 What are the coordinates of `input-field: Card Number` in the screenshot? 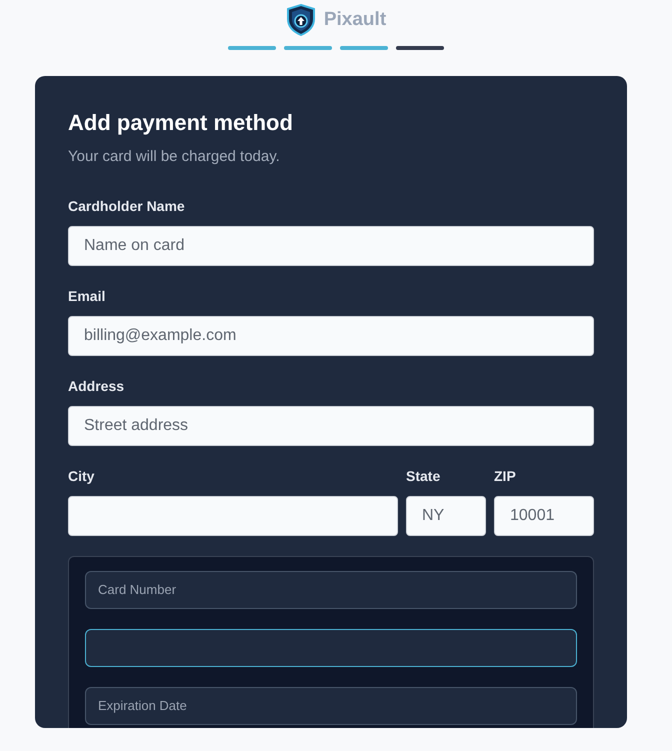 It's located at (331, 589).